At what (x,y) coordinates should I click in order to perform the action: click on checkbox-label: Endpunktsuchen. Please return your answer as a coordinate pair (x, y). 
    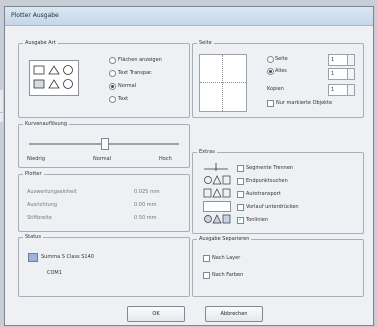
    Looking at the image, I should click on (267, 181).